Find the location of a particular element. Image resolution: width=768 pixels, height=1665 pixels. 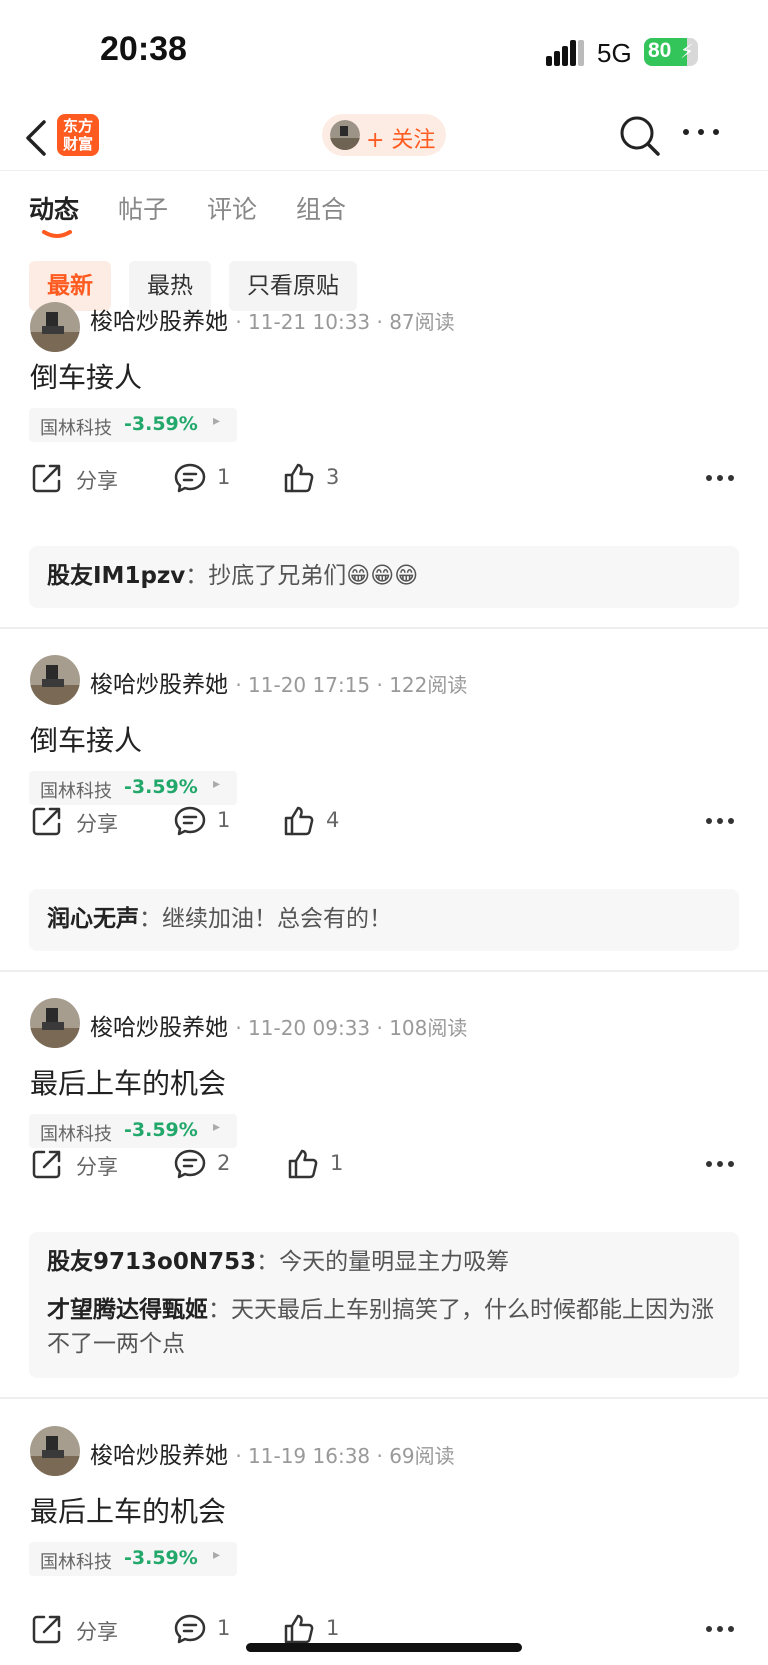

comment-item: 润心无声：继续加油！总会有的！ is located at coordinates (384, 919).